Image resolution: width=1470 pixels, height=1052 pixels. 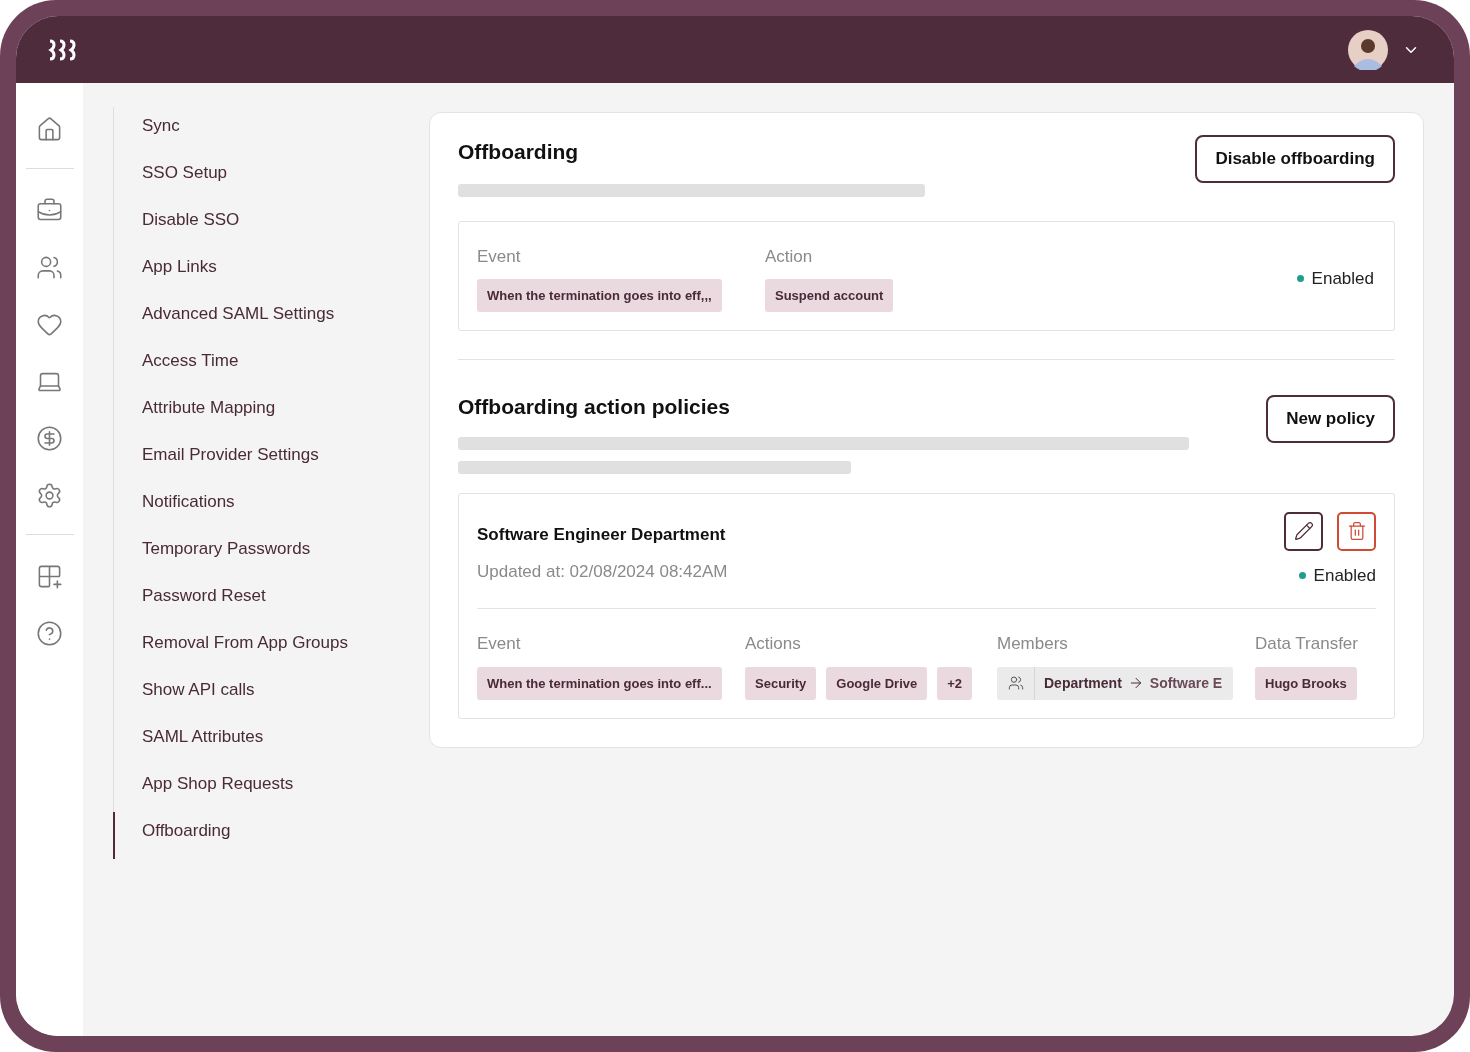 I want to click on dollar-icon, so click(x=49, y=438).